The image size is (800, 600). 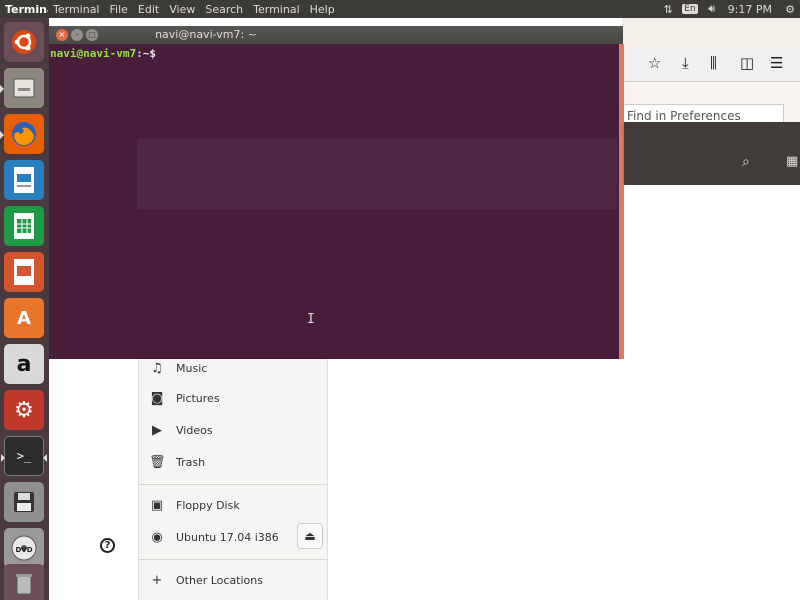 What do you see at coordinates (747, 63) in the screenshot?
I see `sidebar-icon: ◫` at bounding box center [747, 63].